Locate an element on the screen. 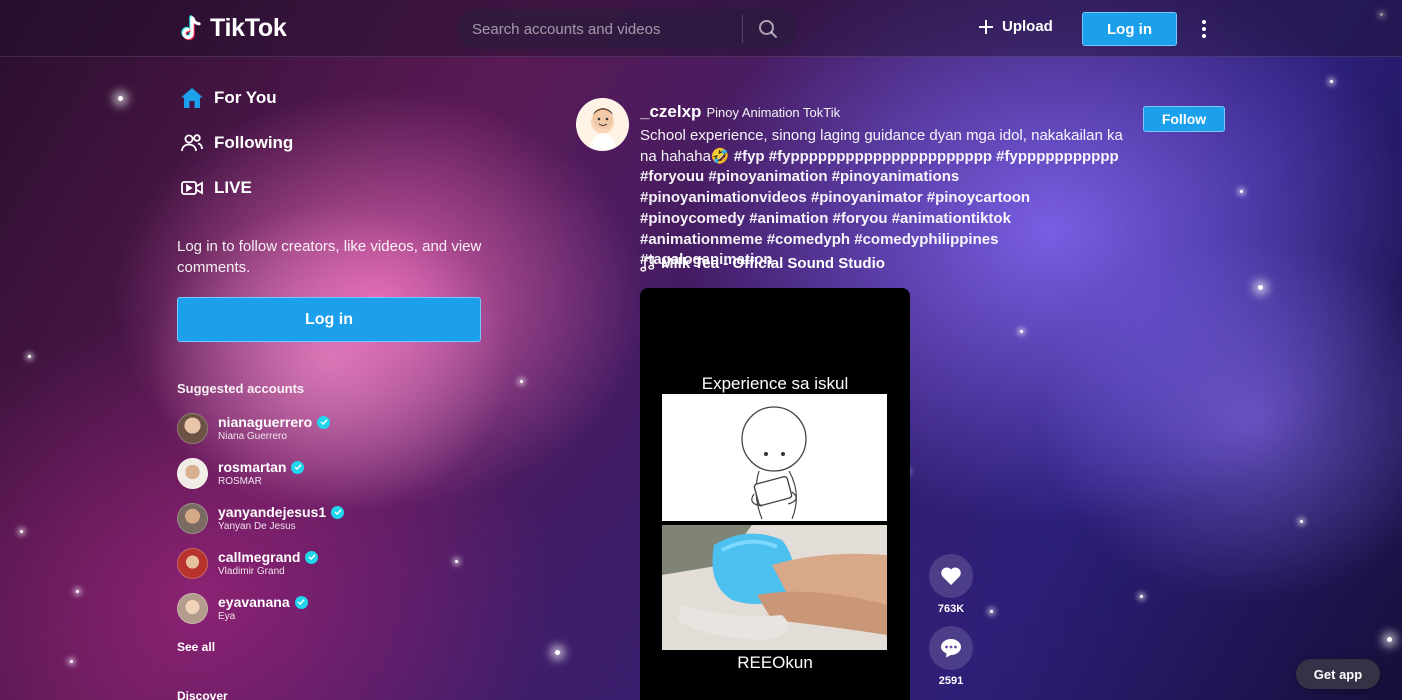 Image resolution: width=1402 pixels, height=700 pixels. account-display-name: Eya is located at coordinates (227, 616).